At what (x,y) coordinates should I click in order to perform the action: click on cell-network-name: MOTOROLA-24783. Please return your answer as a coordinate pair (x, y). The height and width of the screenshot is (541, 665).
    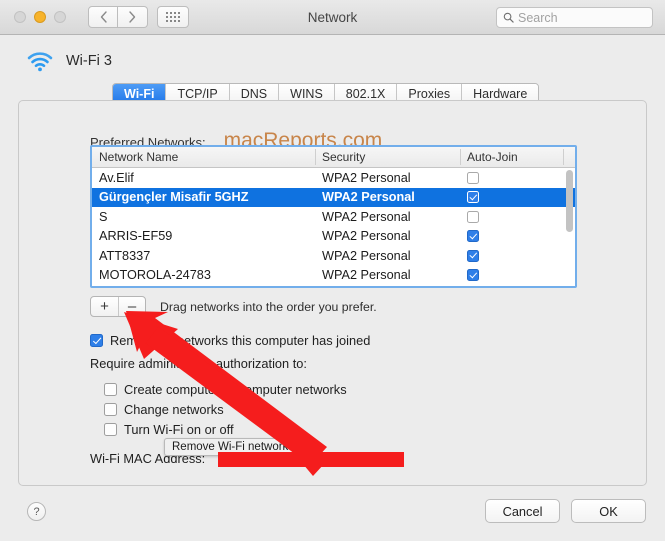
    Looking at the image, I should click on (155, 275).